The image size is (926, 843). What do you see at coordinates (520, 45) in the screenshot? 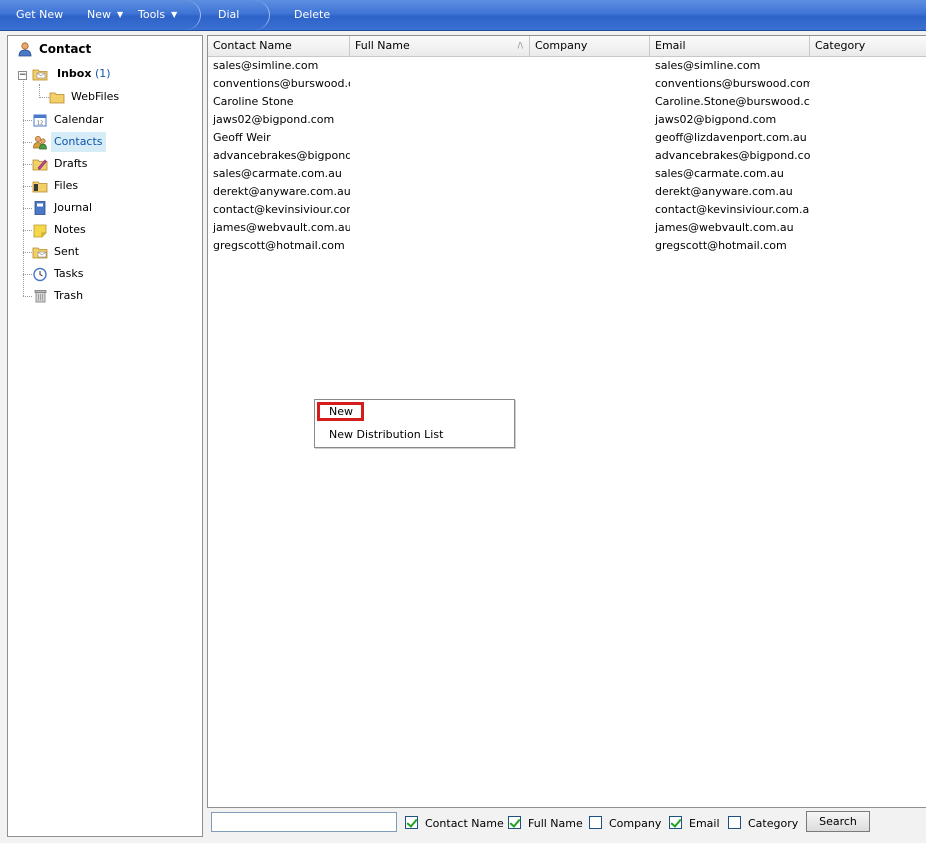
I see `sort-ascending-icon: /\` at bounding box center [520, 45].